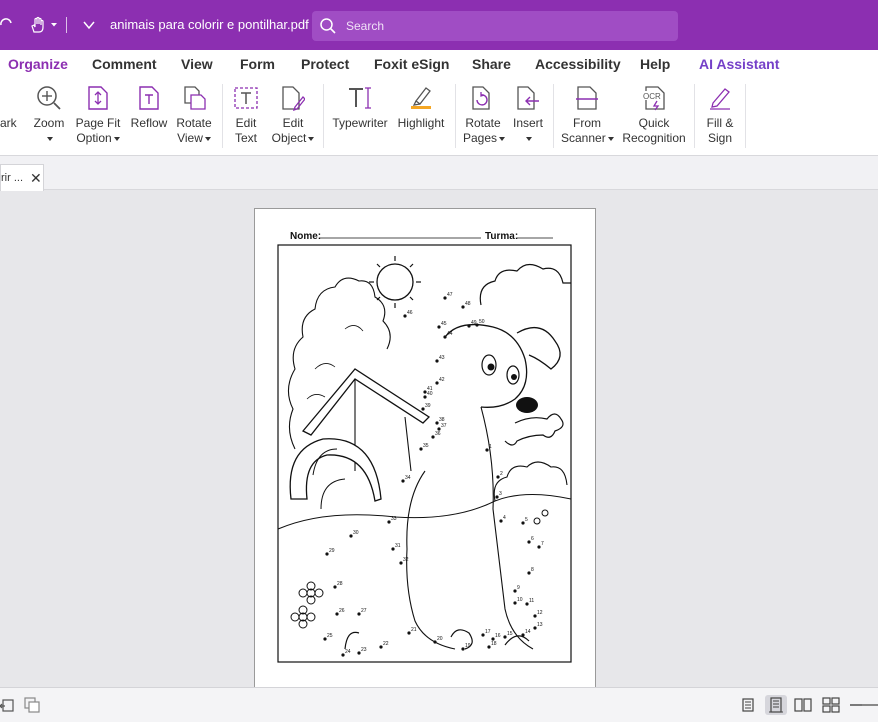 The width and height of the screenshot is (878, 722). Describe the element at coordinates (776, 705) in the screenshot. I see `continuous-view-icon` at that location.